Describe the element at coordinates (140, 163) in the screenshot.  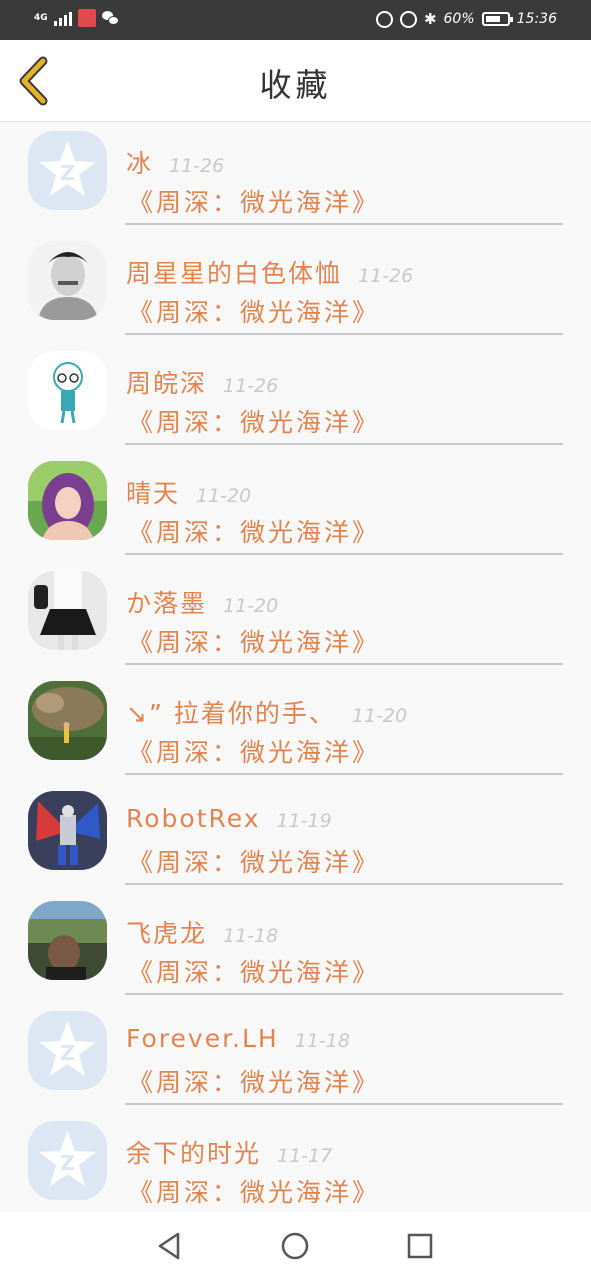
I see `user-name: 冰` at that location.